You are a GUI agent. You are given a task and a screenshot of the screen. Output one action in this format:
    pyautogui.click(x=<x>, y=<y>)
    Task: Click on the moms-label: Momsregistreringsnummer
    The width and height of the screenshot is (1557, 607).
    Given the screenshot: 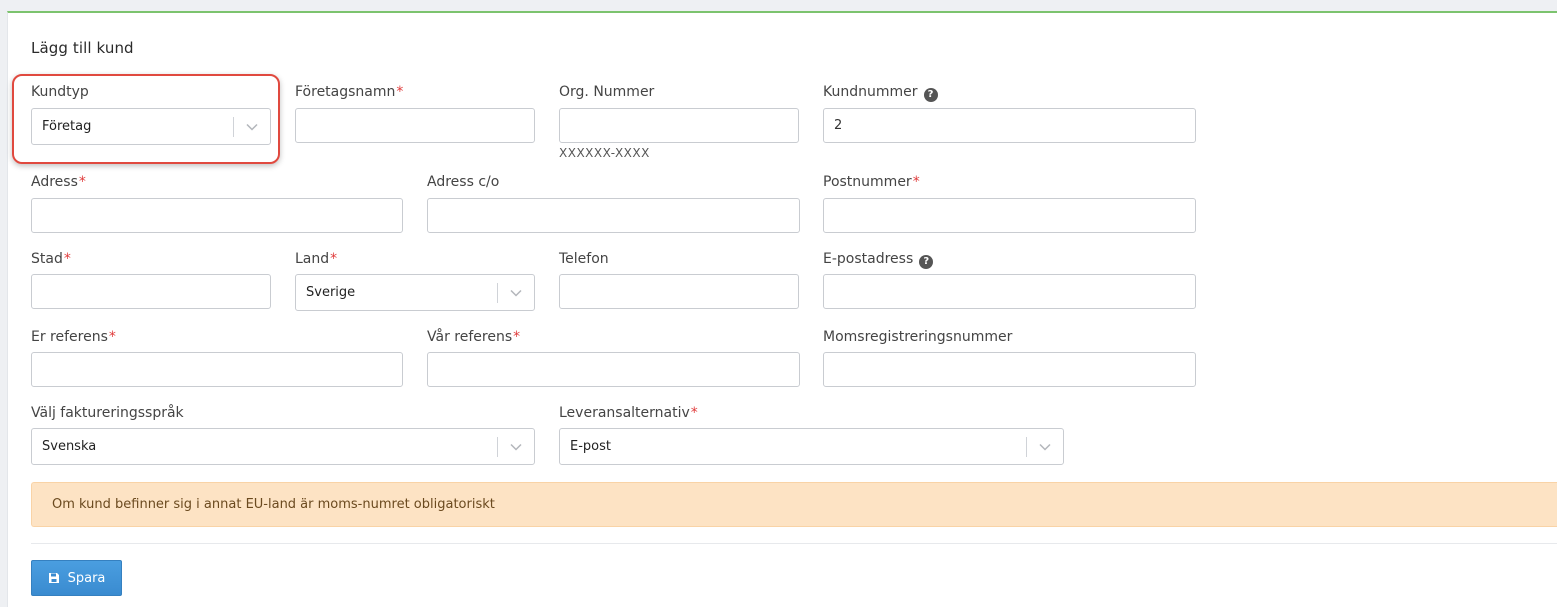 What is the action you would take?
    pyautogui.click(x=918, y=337)
    